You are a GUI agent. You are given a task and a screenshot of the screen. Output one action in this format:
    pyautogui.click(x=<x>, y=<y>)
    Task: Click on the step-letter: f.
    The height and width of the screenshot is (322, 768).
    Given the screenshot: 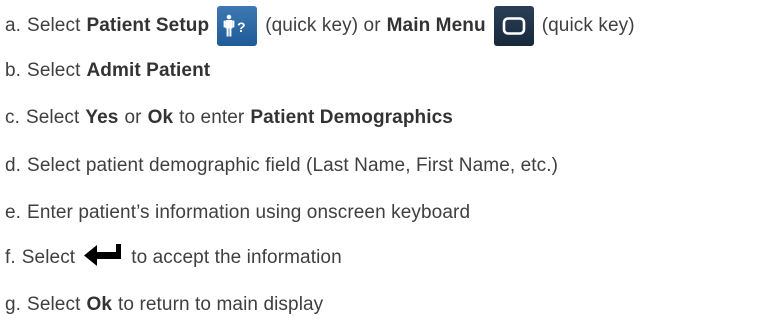 What is the action you would take?
    pyautogui.click(x=10, y=257)
    